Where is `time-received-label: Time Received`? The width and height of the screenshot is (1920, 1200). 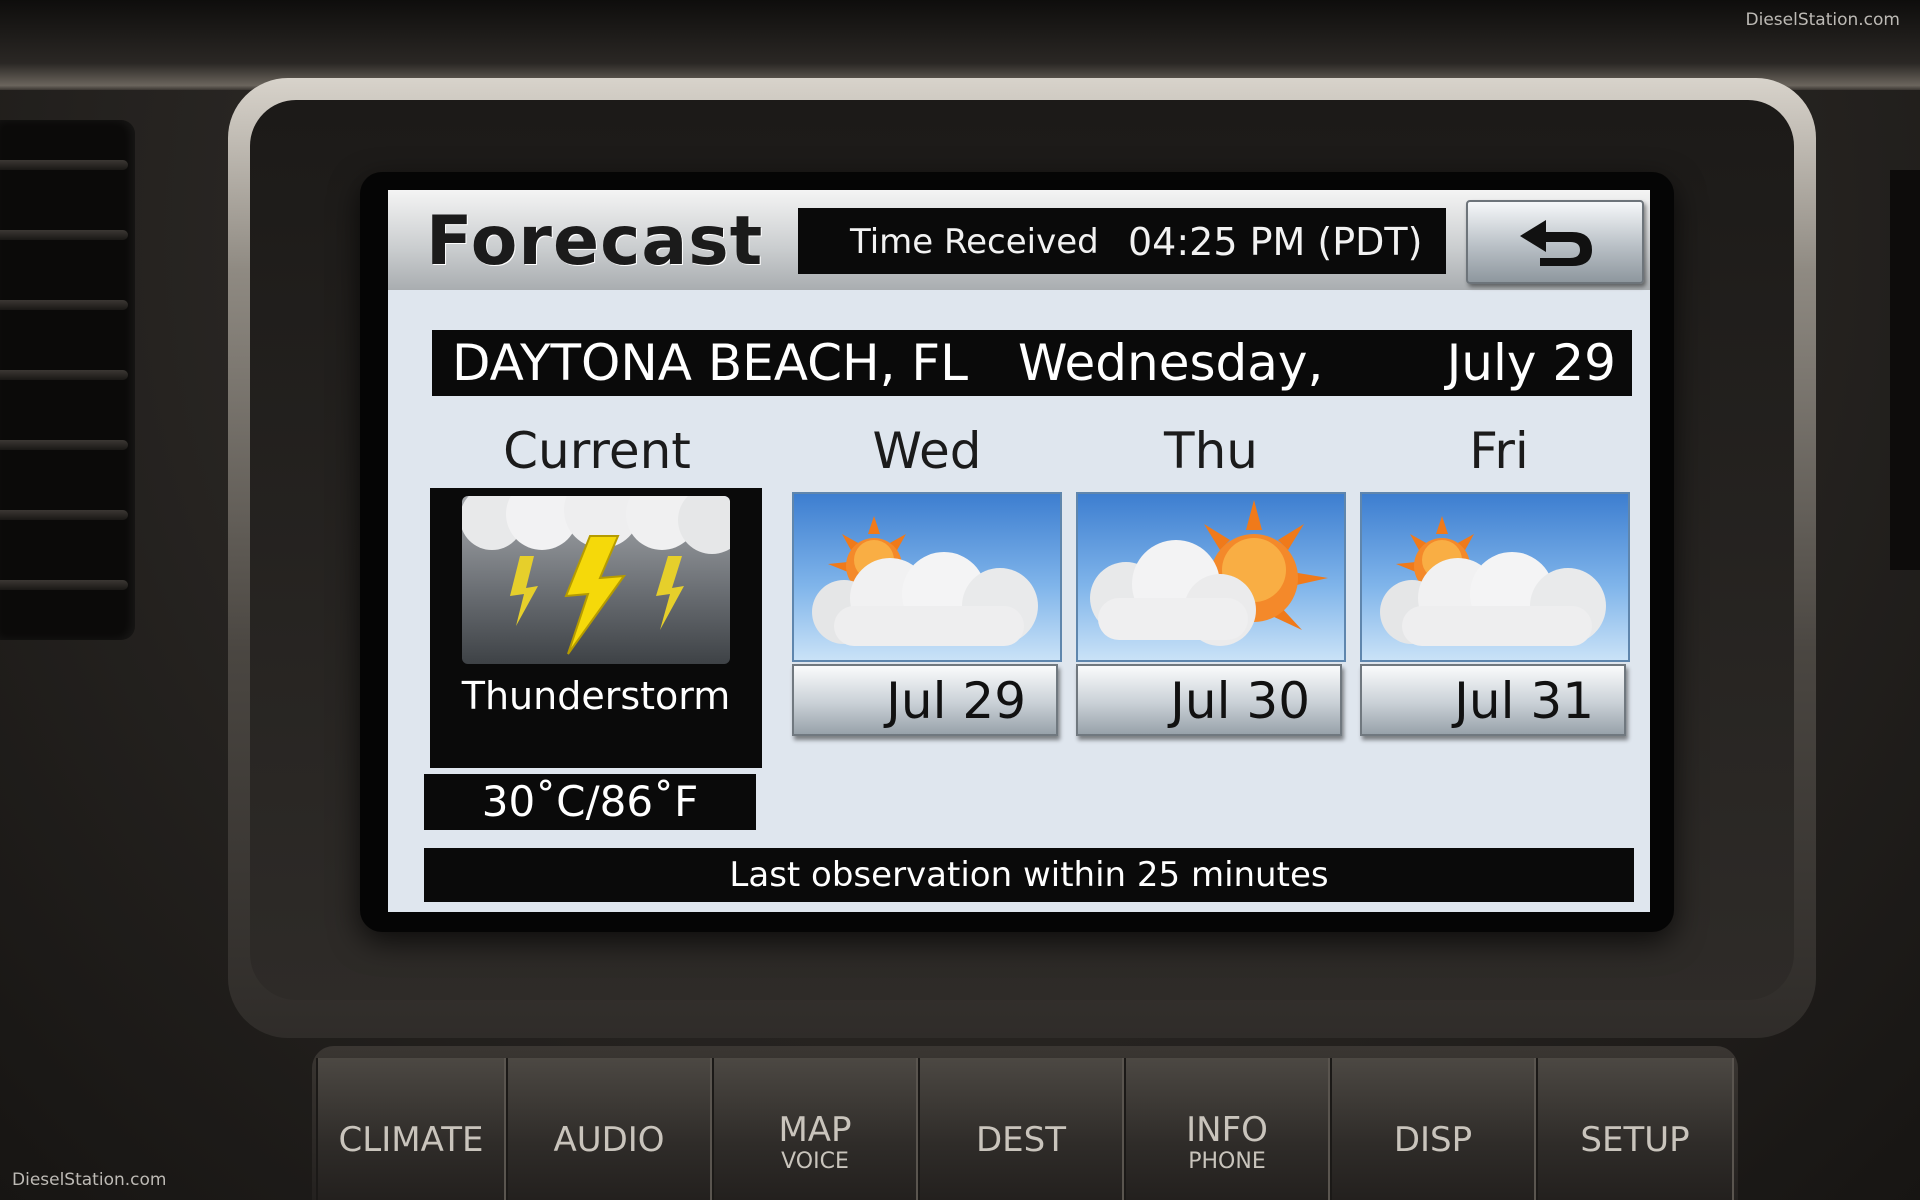
time-received-label: Time Received is located at coordinates (974, 242).